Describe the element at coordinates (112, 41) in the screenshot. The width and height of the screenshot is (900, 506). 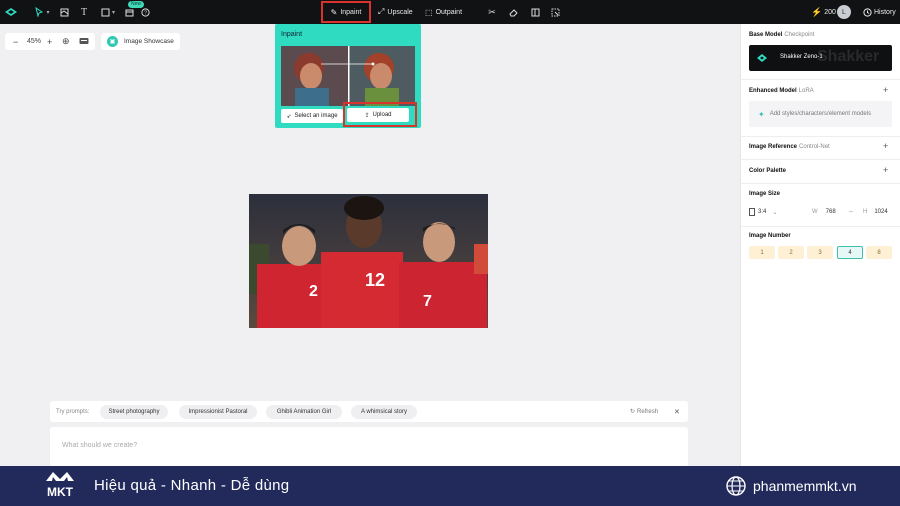
I see `gallery-icon: ▣` at that location.